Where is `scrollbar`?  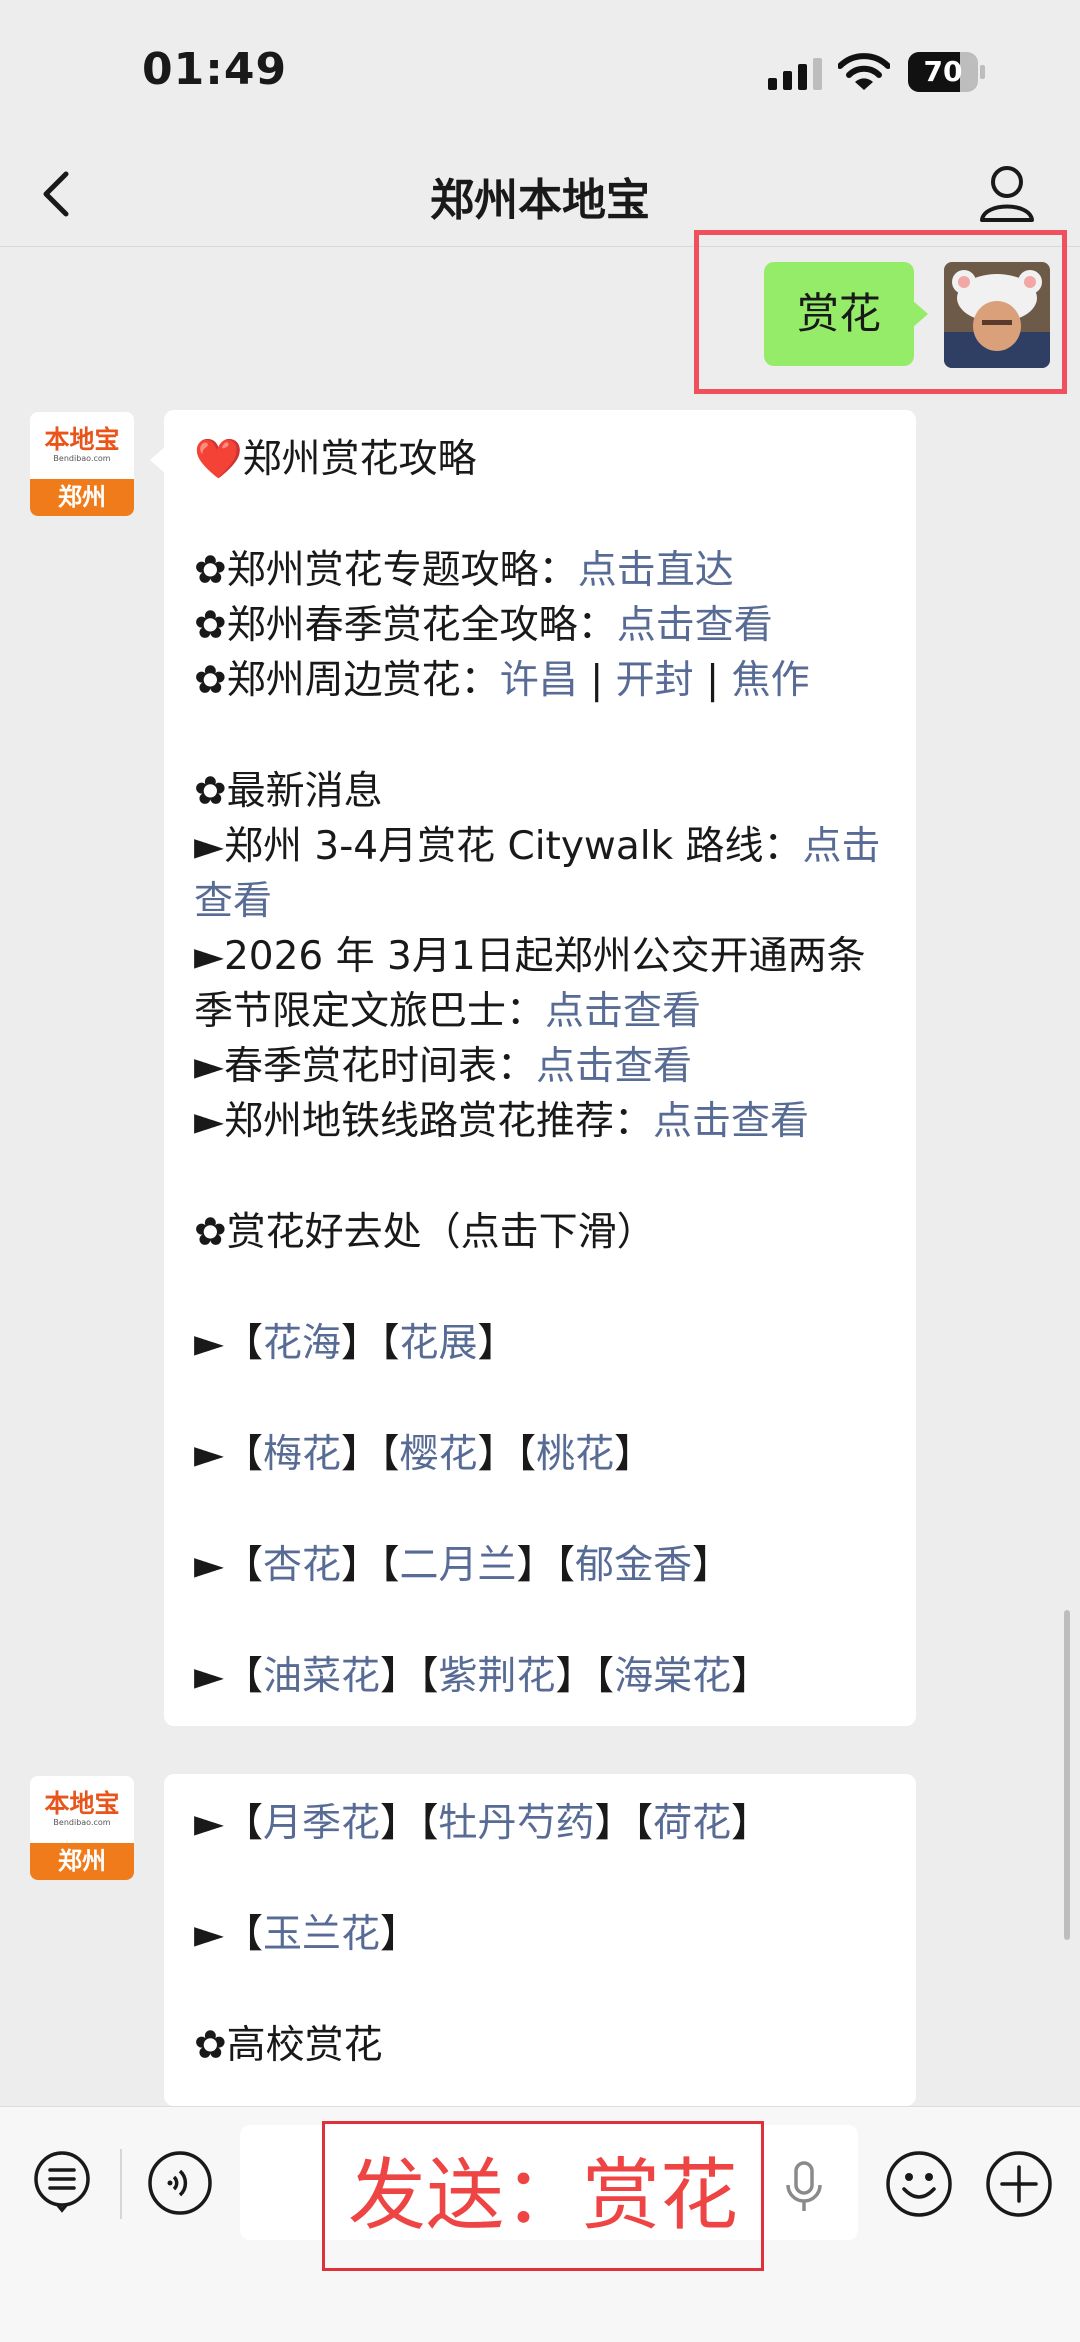
scrollbar is located at coordinates (1067, 1775).